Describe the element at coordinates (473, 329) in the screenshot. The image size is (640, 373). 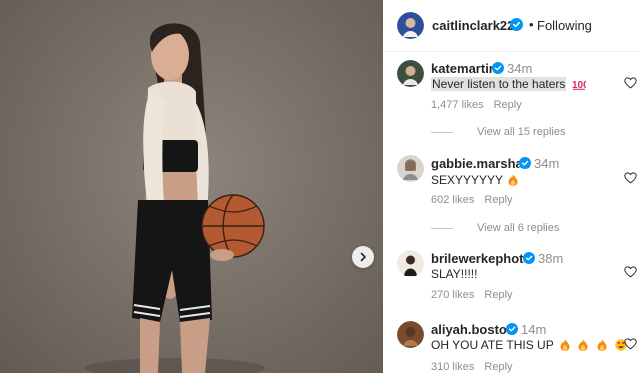
I see `commenter-username: aliyah.boston` at that location.